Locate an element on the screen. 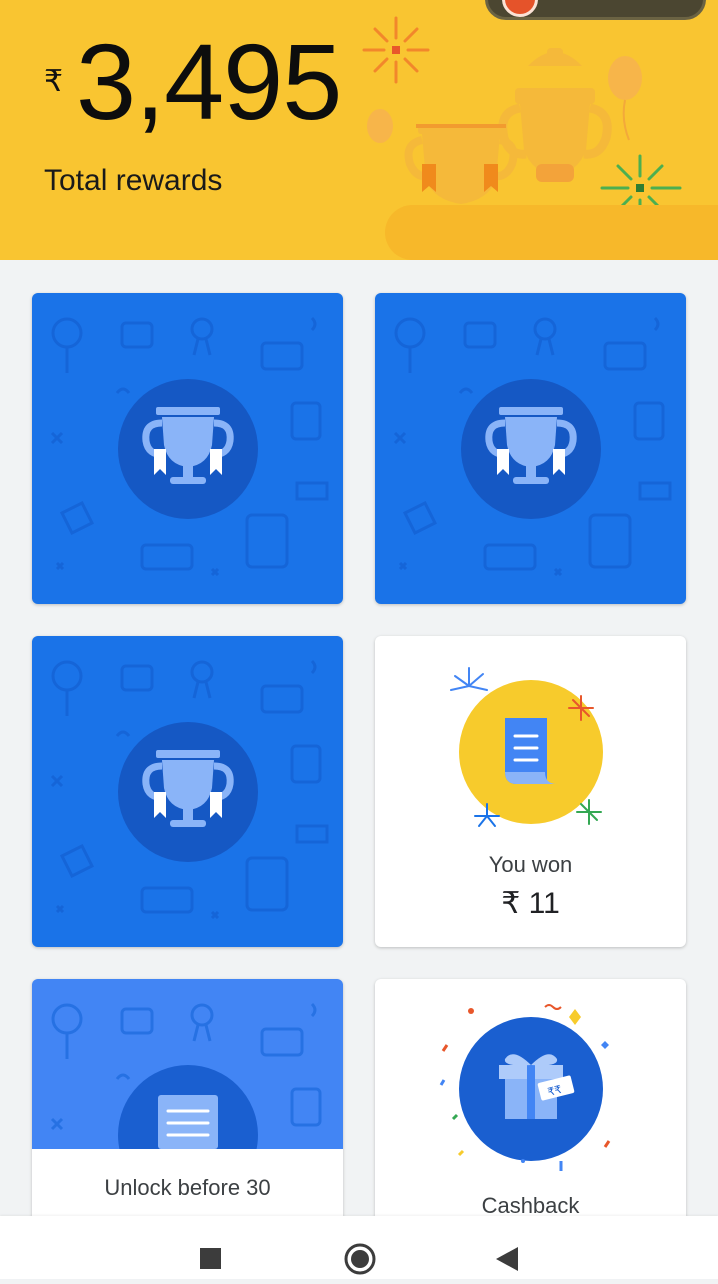 This screenshot has width=718, height=1284. recent-apps-icon is located at coordinates (210, 1258).